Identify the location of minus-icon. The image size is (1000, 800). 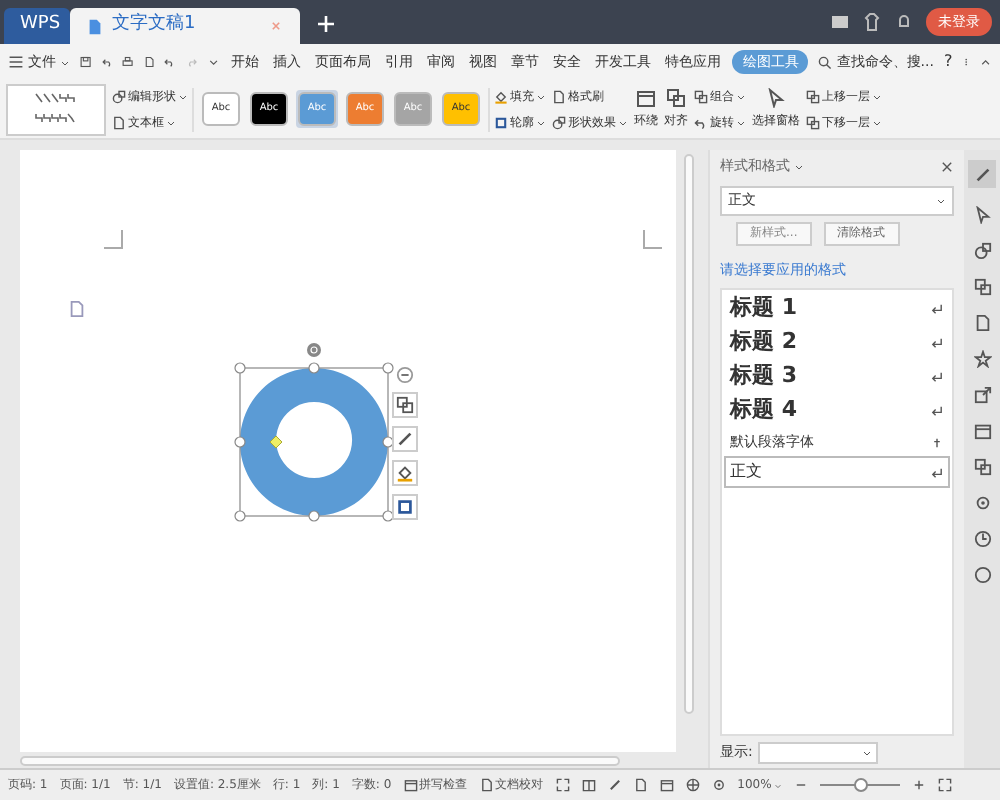
(800, 785).